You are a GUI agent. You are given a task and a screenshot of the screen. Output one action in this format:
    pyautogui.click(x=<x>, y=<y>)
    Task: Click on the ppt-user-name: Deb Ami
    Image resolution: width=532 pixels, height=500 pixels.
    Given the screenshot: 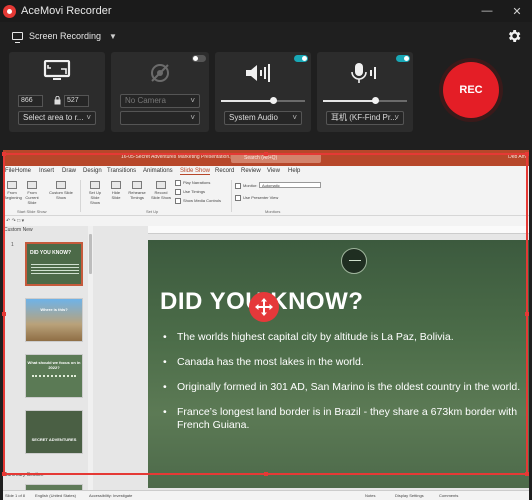 What is the action you would take?
    pyautogui.click(x=517, y=157)
    